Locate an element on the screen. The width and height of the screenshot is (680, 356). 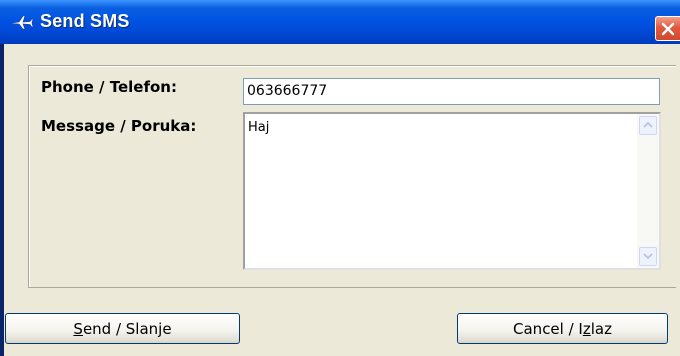
chevron-down-icon is located at coordinates (648, 256).